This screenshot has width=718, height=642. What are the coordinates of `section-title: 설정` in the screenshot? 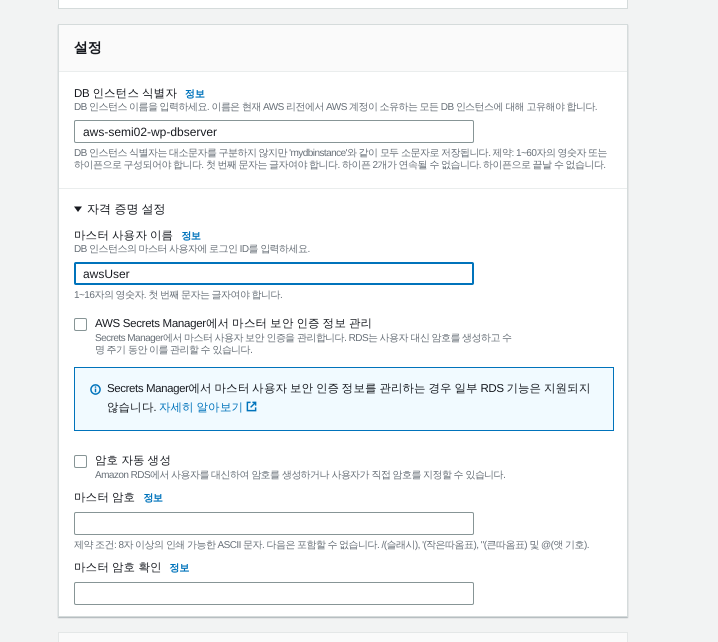 It's located at (88, 48).